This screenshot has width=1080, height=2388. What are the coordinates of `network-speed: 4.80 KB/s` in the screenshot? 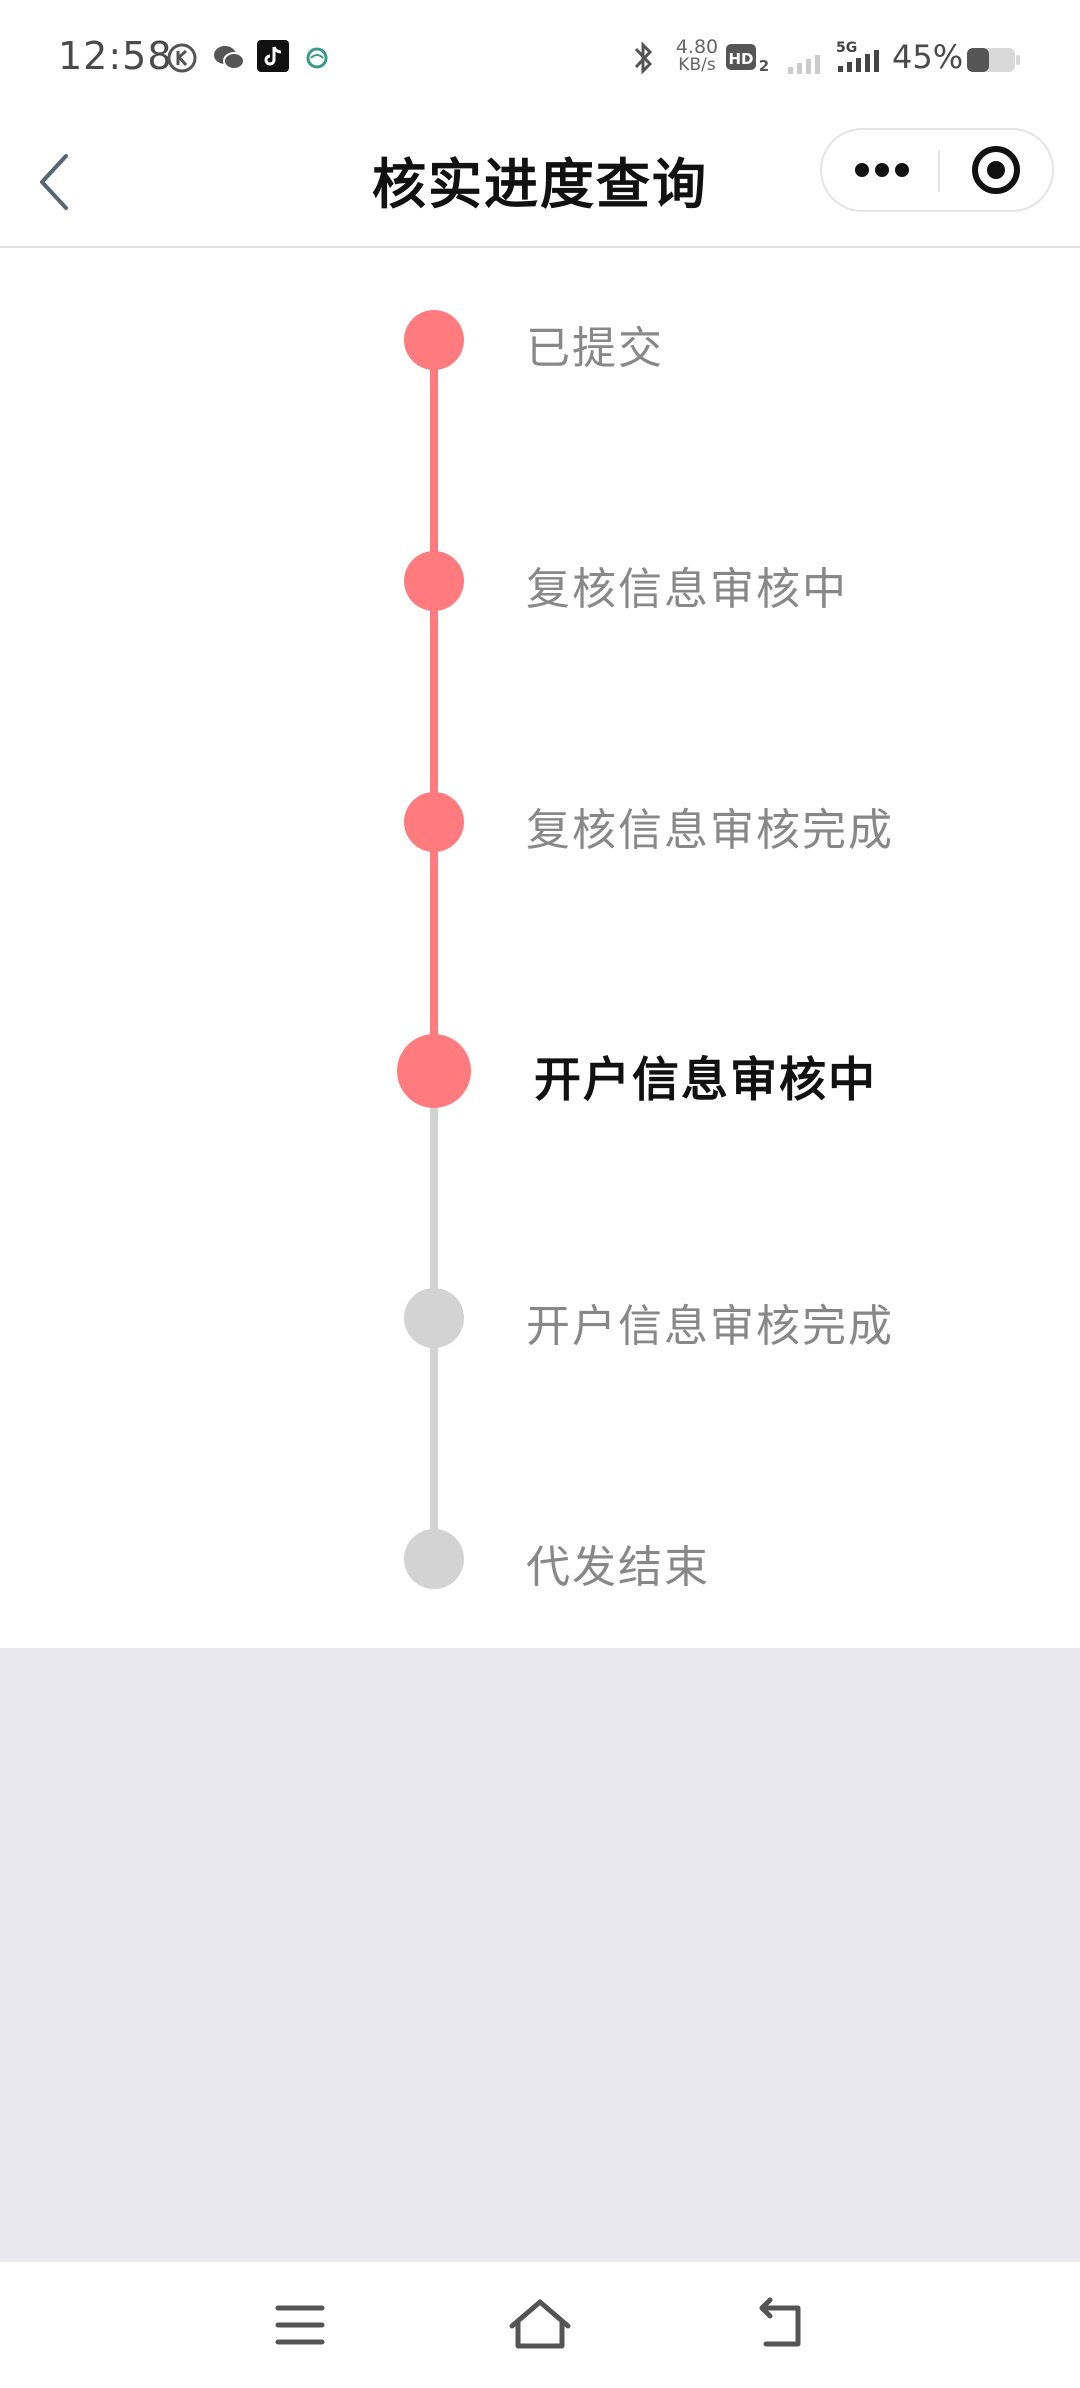 It's located at (697, 55).